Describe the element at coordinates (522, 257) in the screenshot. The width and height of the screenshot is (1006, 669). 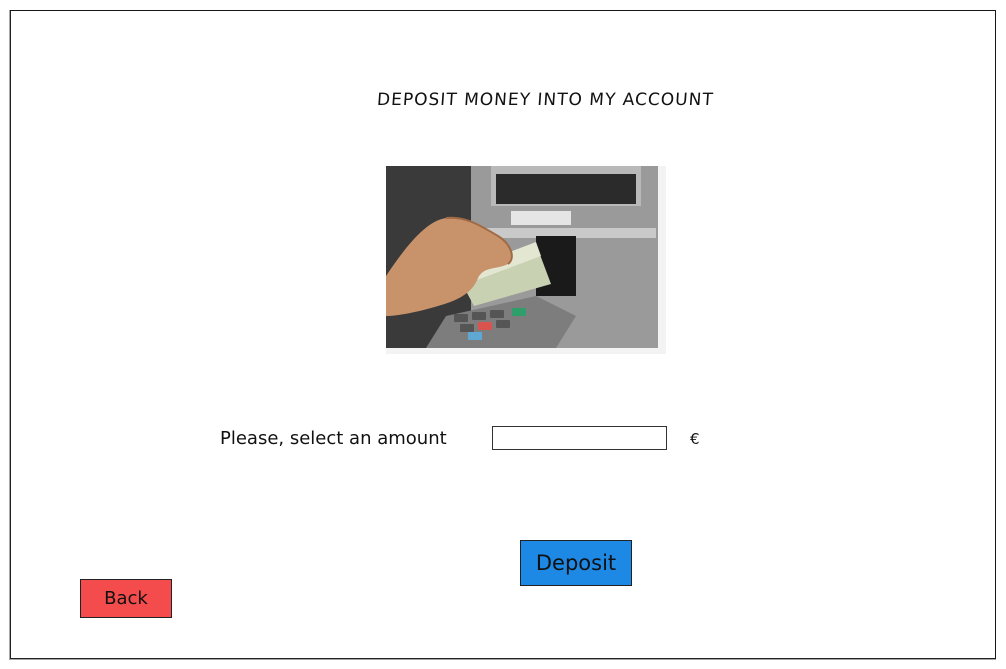
I see `atm-cash-icon` at that location.